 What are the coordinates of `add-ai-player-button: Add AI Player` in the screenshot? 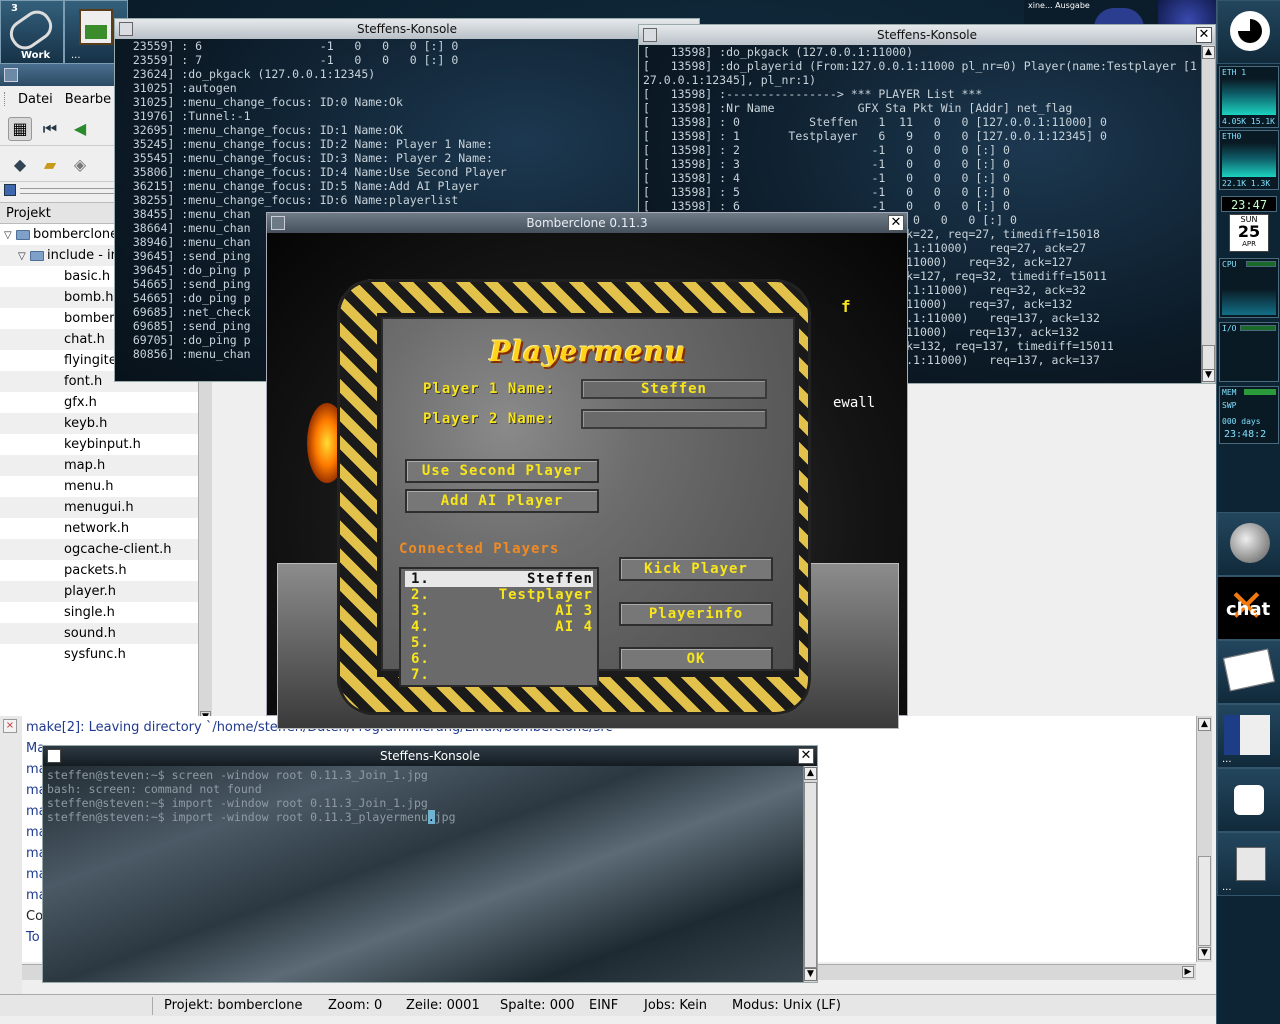 It's located at (502, 501).